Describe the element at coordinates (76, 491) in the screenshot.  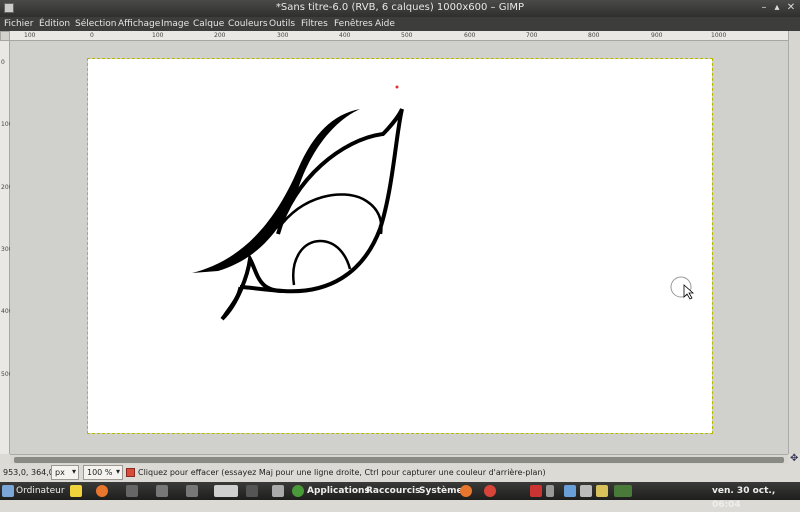
I see `notes-icon` at that location.